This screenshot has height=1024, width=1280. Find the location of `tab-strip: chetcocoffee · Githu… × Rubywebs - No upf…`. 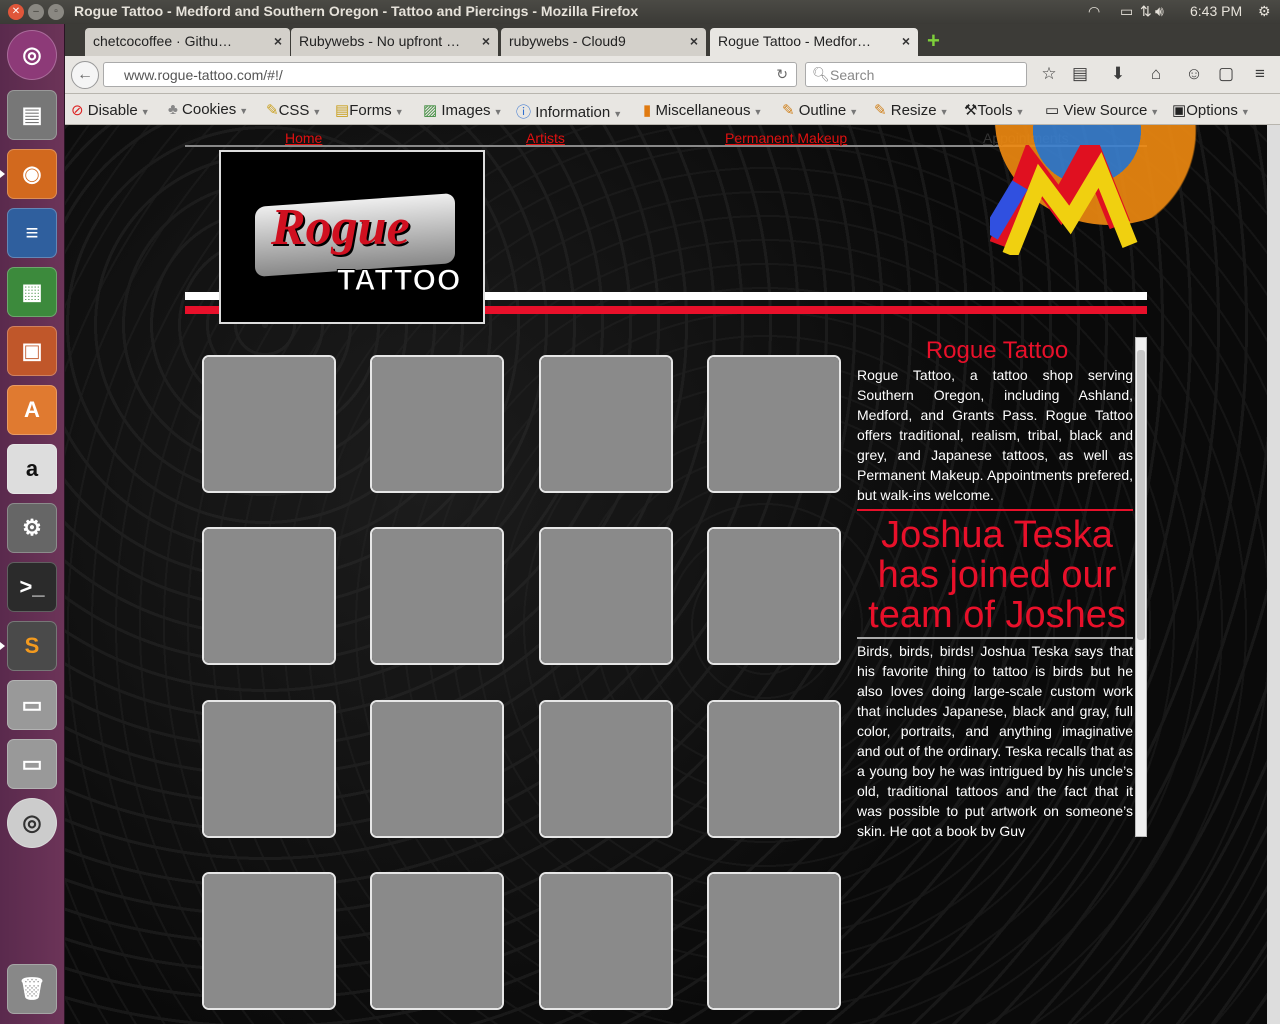

tab-strip: chetcocoffee · Githu… × Rubywebs - No upf… is located at coordinates (672, 40).